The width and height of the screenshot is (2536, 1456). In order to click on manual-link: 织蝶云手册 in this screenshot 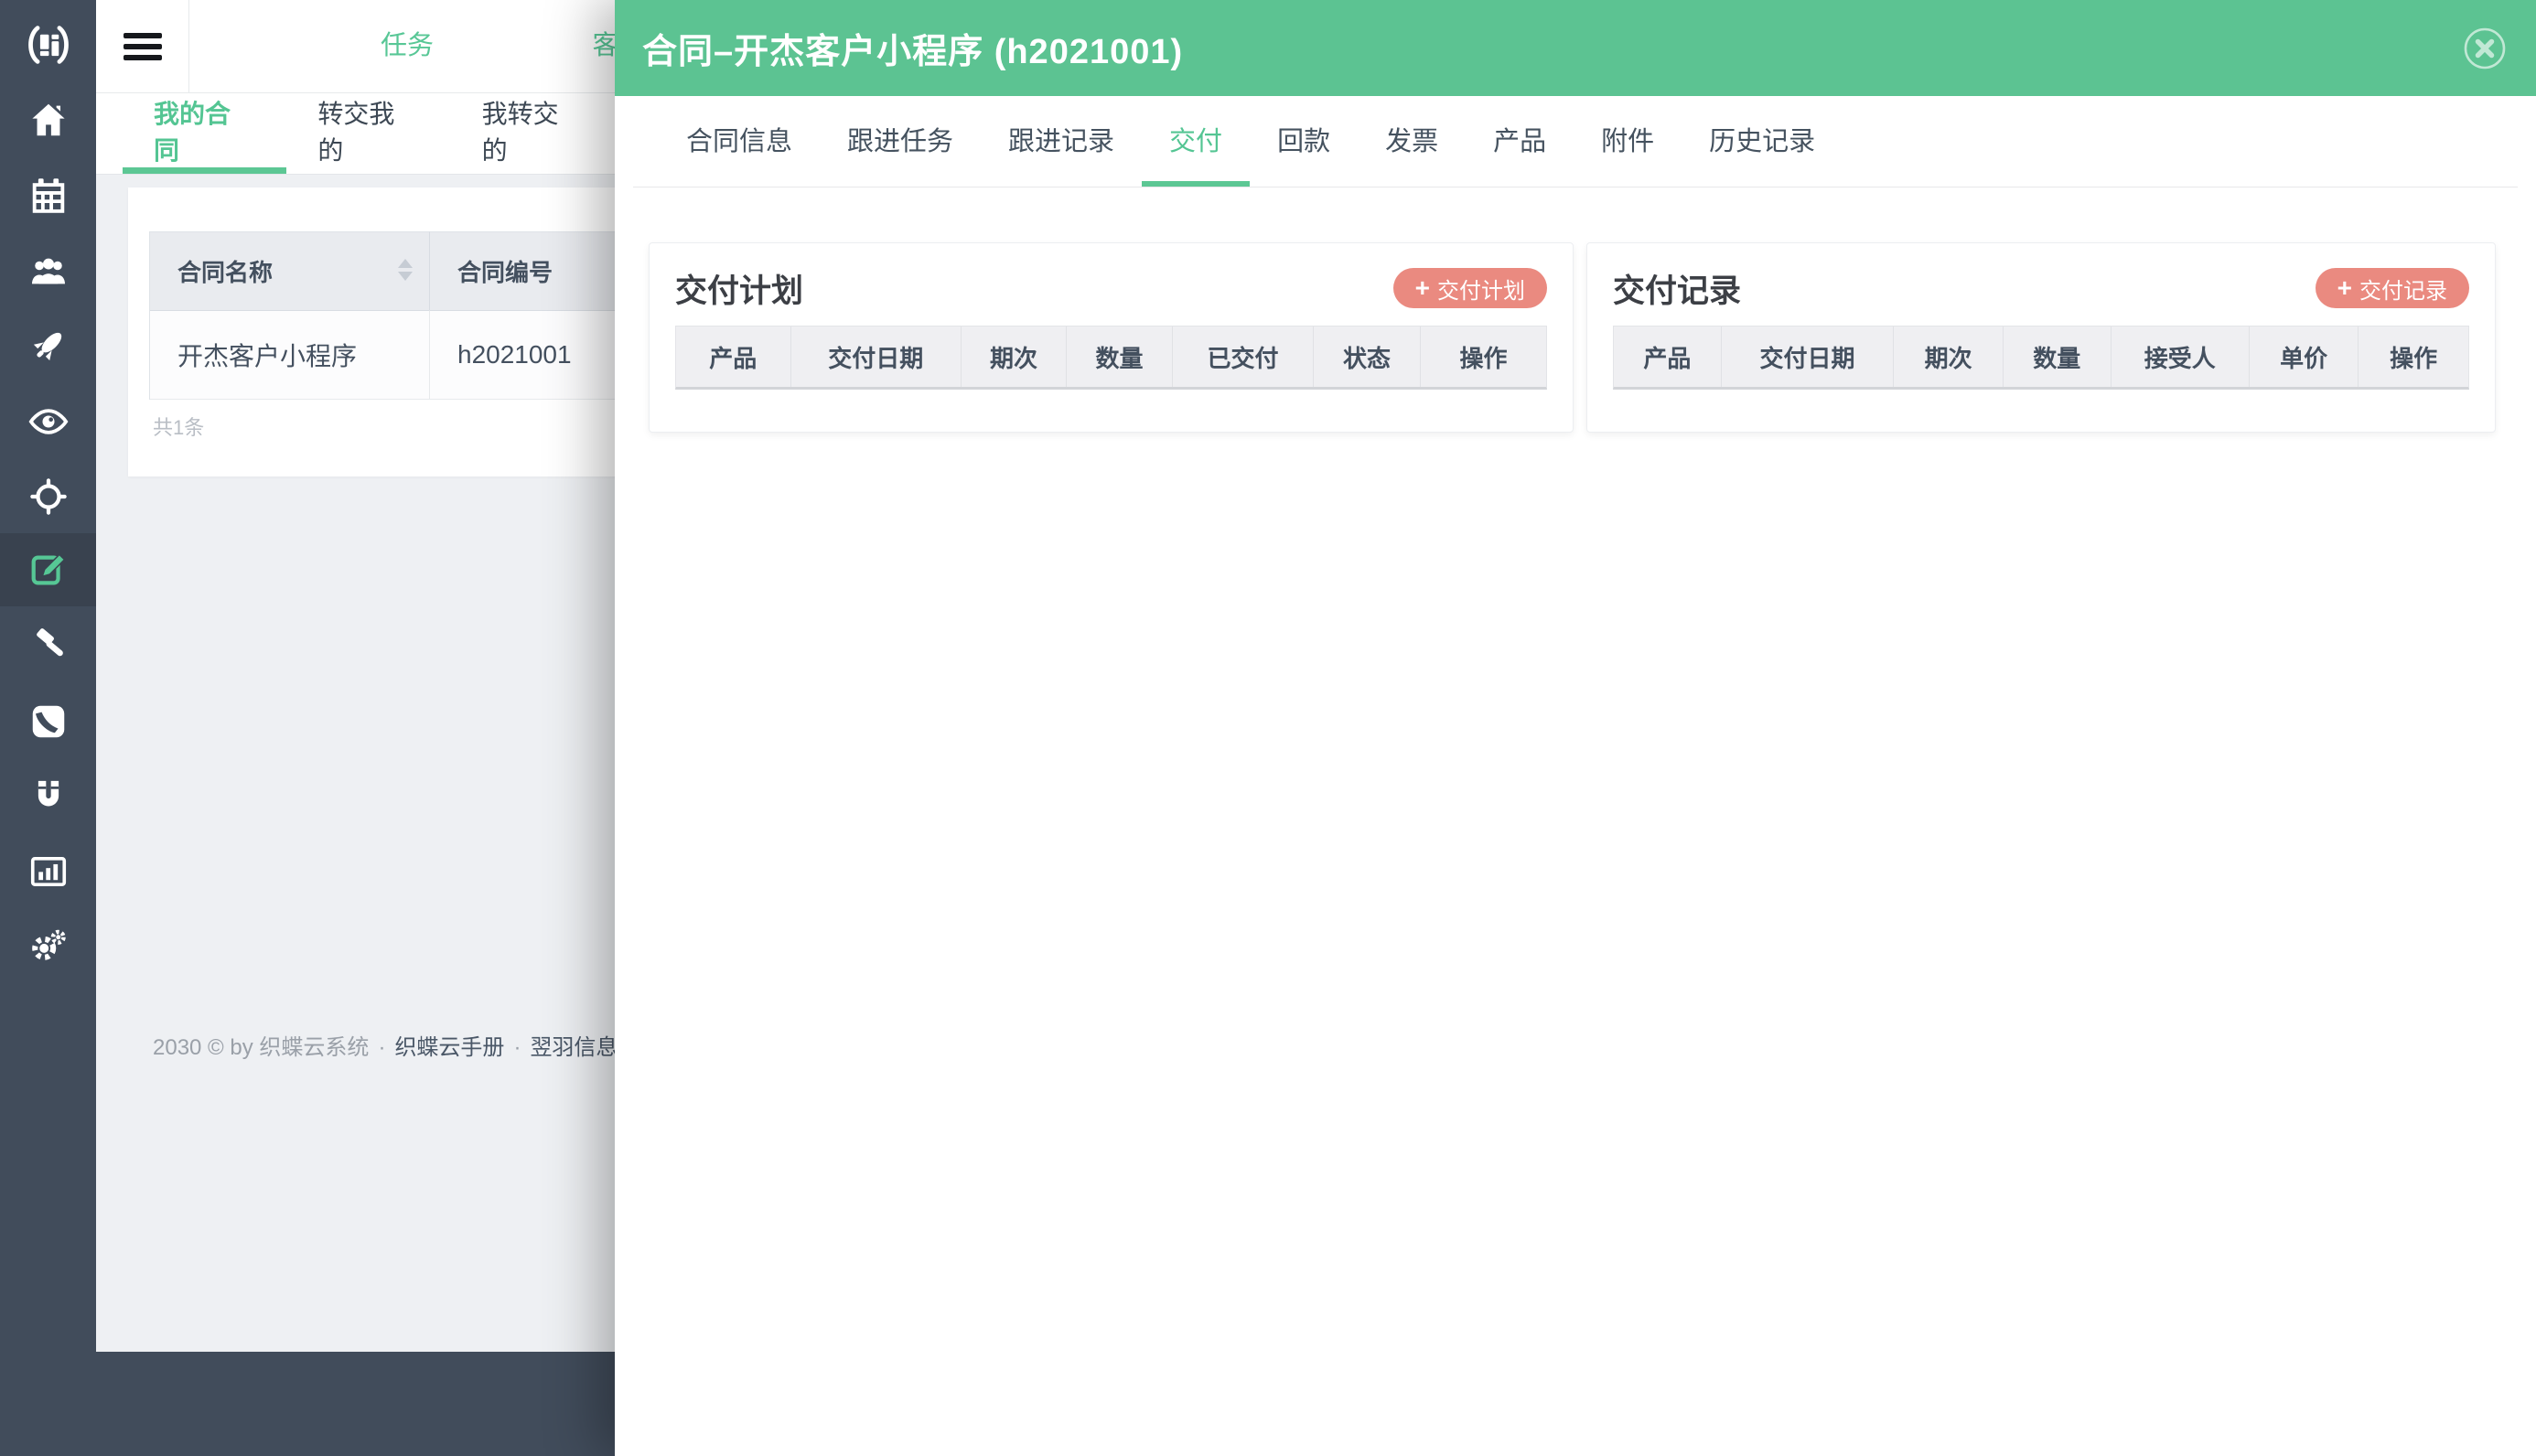, I will do `click(449, 1047)`.